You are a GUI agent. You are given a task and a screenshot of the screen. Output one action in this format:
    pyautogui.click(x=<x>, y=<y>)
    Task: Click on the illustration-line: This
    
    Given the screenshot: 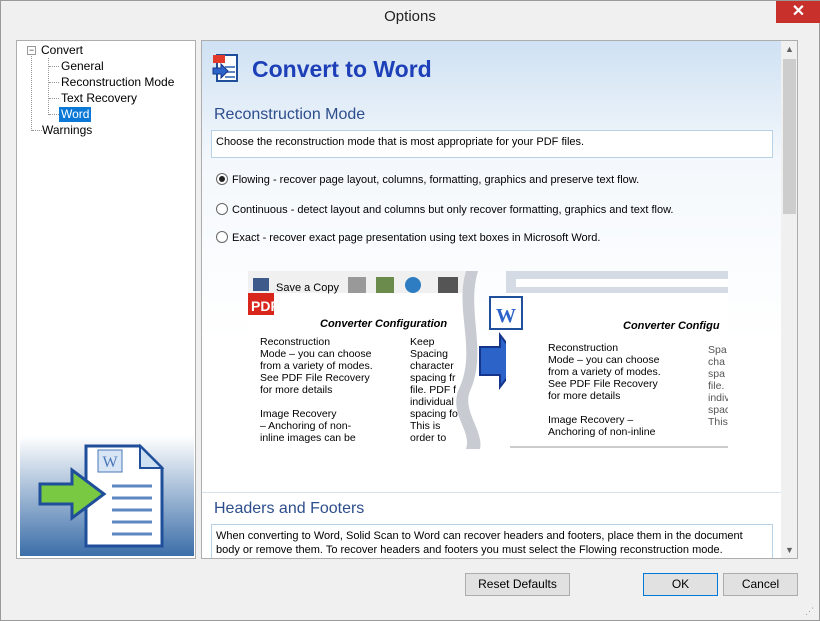 What is the action you would take?
    pyautogui.click(x=718, y=422)
    